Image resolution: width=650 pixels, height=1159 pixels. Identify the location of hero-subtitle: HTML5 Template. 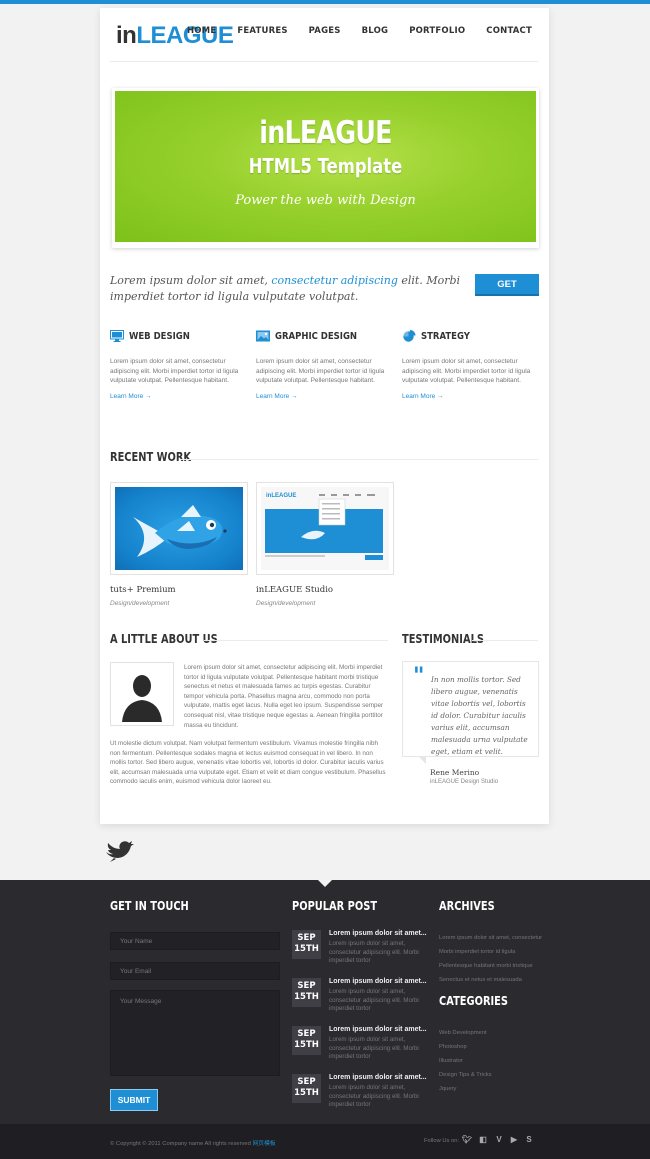
(325, 166).